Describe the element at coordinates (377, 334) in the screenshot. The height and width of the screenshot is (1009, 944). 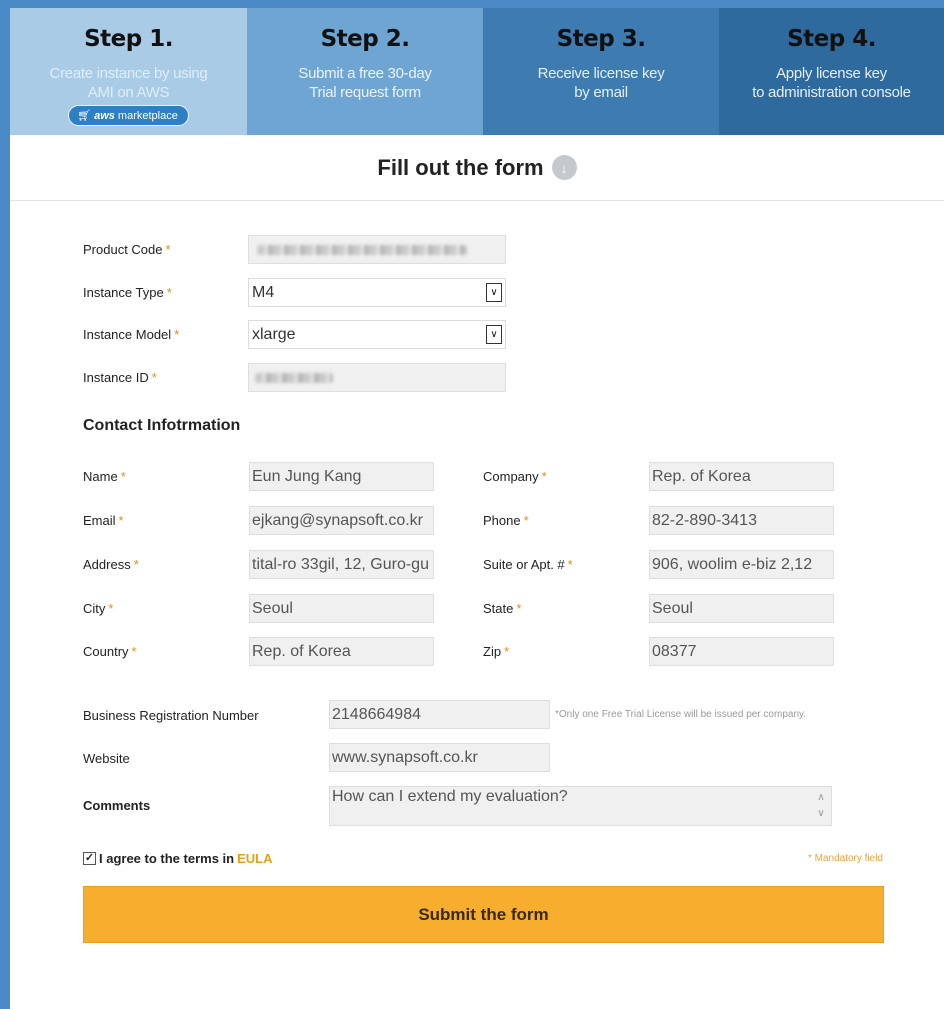
I see `instance-model-select: xlarge ∨` at that location.